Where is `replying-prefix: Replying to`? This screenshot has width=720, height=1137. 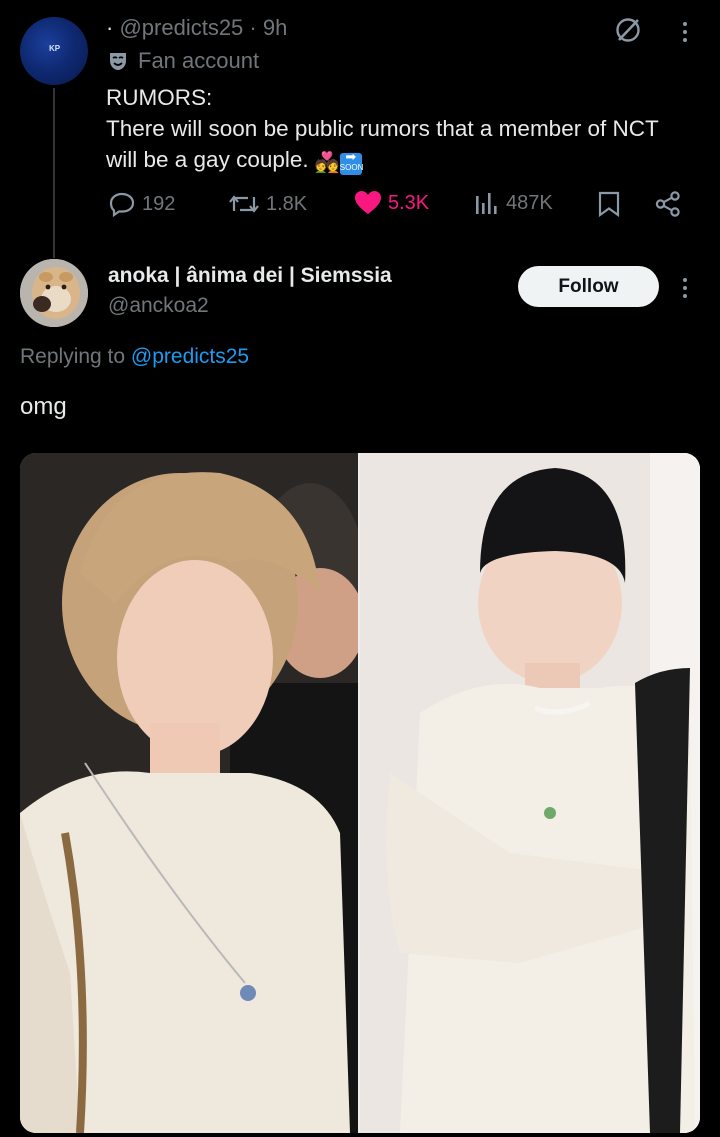 replying-prefix: Replying to is located at coordinates (73, 356).